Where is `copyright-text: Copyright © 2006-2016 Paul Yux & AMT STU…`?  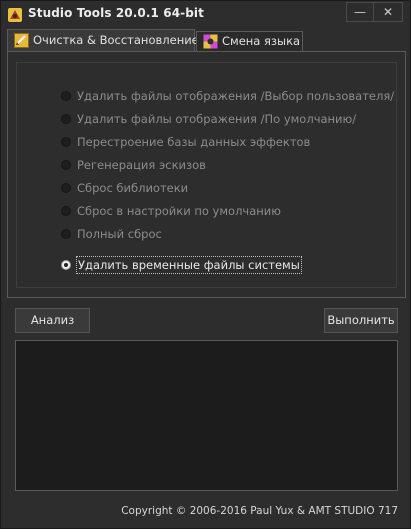
copyright-text: Copyright © 2006-2016 Paul Yux & AMT STU… is located at coordinates (259, 511).